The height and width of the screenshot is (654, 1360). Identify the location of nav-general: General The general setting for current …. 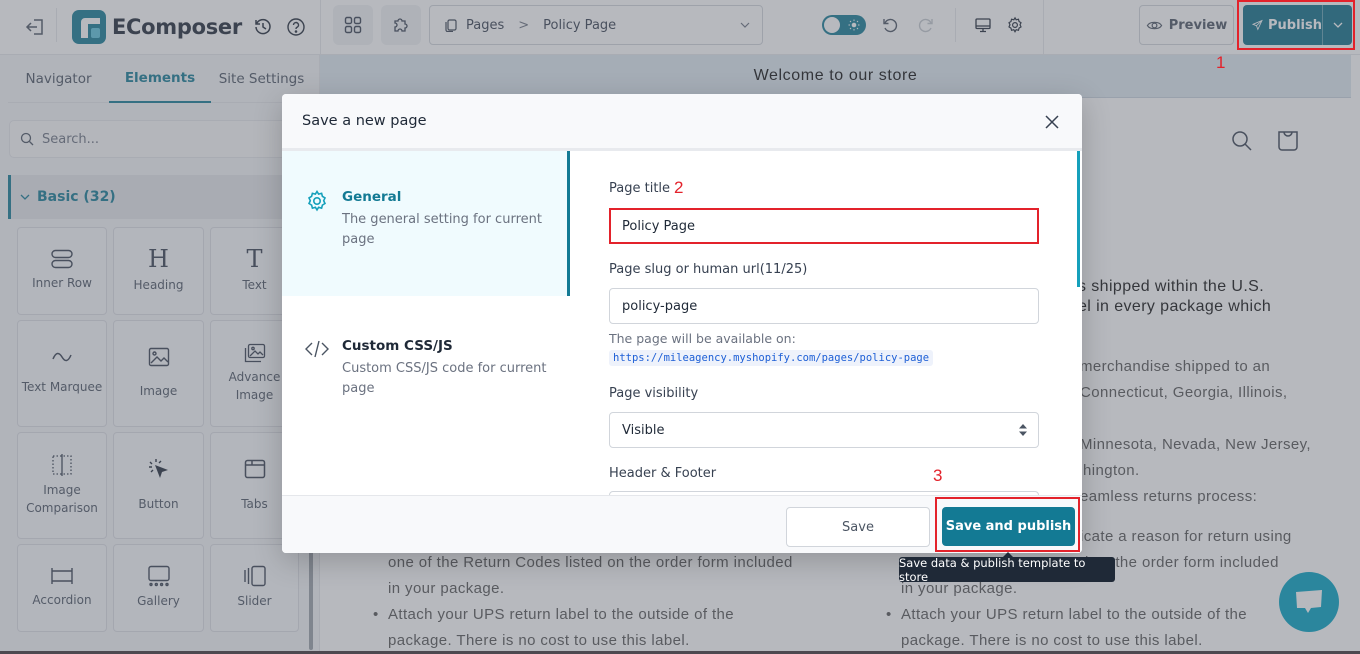
(426, 223).